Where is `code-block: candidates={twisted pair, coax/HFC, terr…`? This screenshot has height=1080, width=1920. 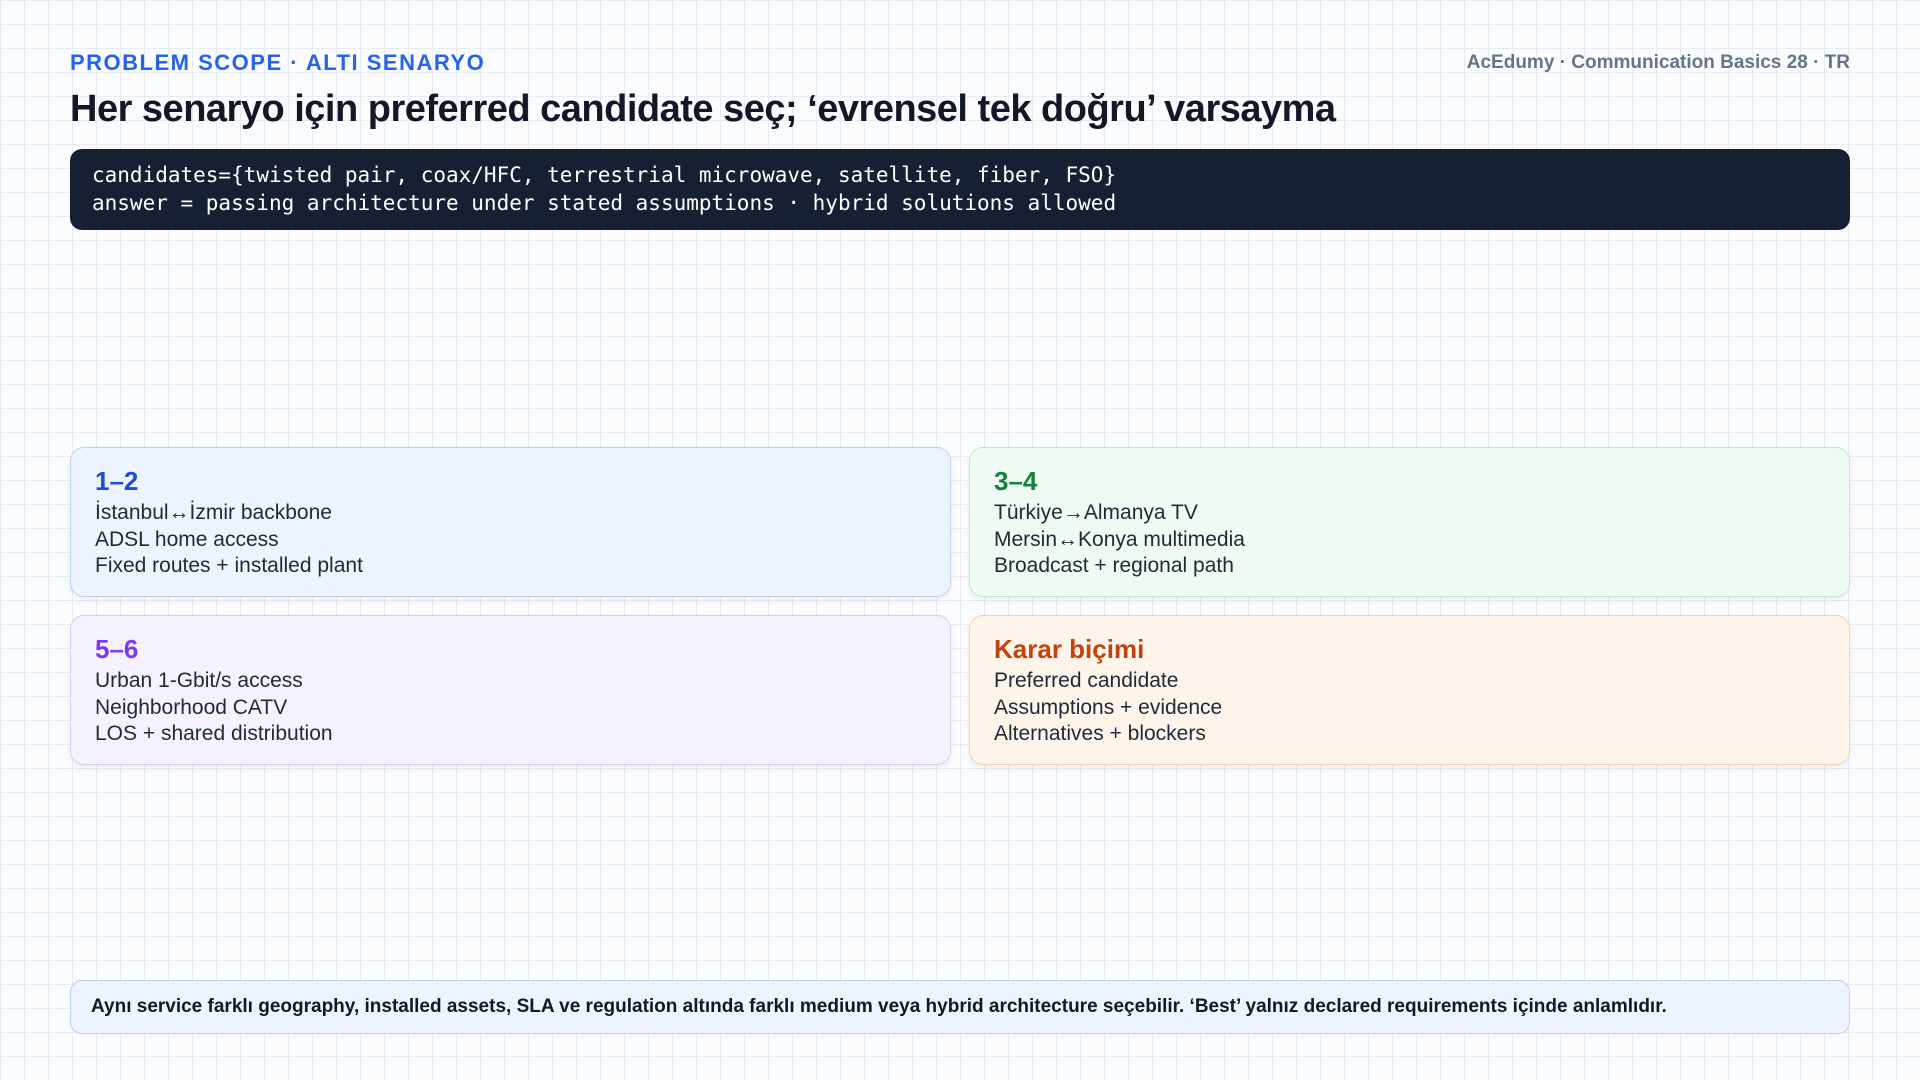 code-block: candidates={twisted pair, coax/HFC, terr… is located at coordinates (960, 189).